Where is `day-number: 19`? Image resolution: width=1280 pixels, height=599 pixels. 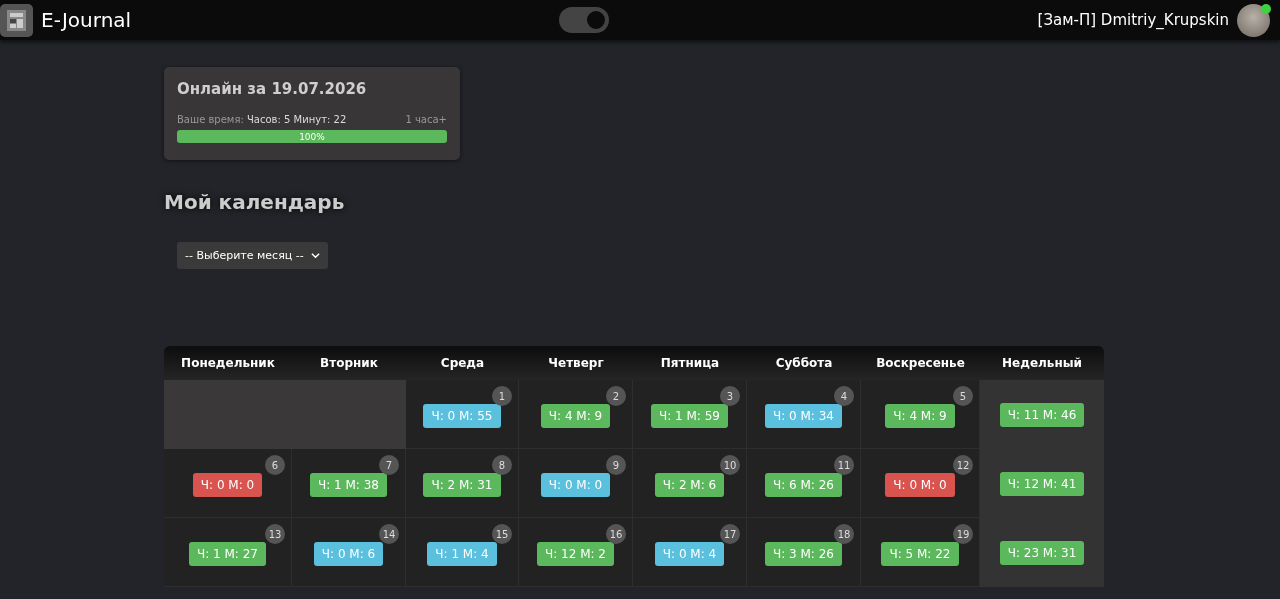
day-number: 19 is located at coordinates (963, 534).